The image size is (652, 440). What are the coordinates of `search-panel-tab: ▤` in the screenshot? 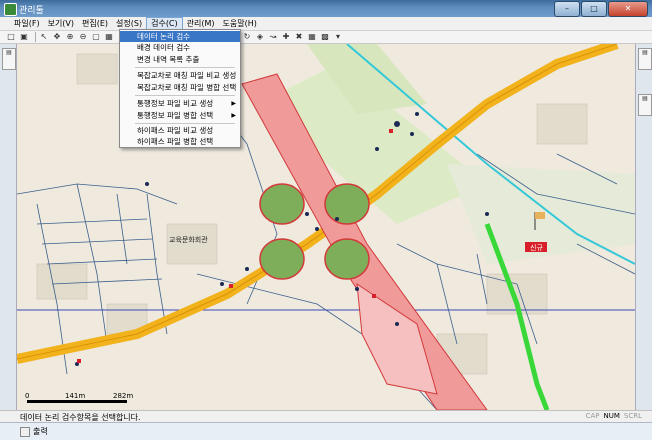 It's located at (645, 105).